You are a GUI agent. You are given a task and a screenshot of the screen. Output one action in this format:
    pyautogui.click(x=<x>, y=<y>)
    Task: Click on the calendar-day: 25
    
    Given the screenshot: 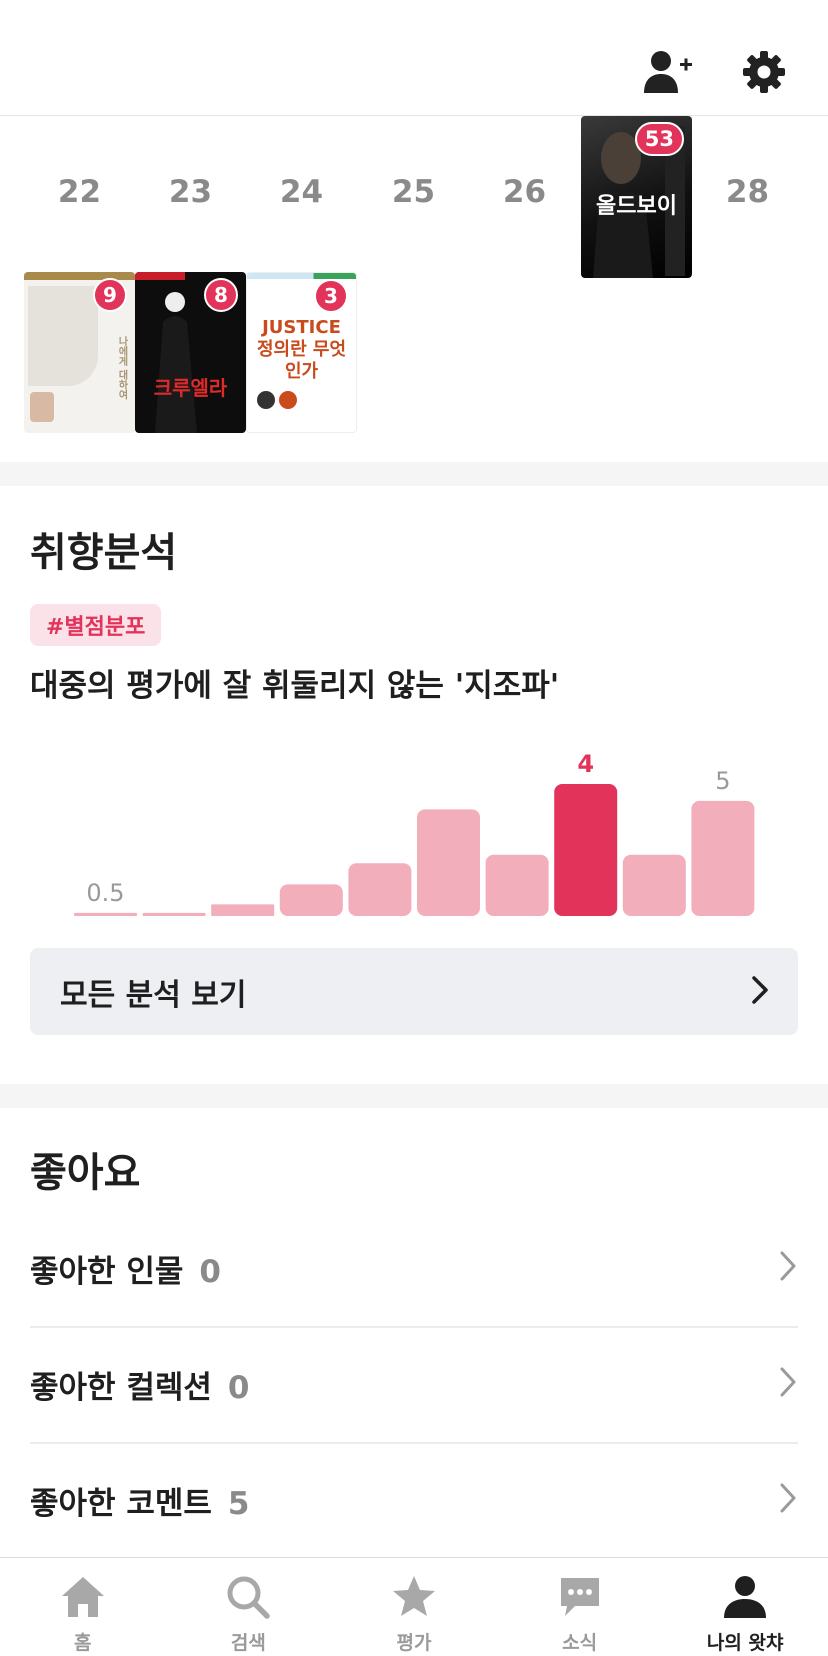 What is the action you would take?
    pyautogui.click(x=413, y=192)
    